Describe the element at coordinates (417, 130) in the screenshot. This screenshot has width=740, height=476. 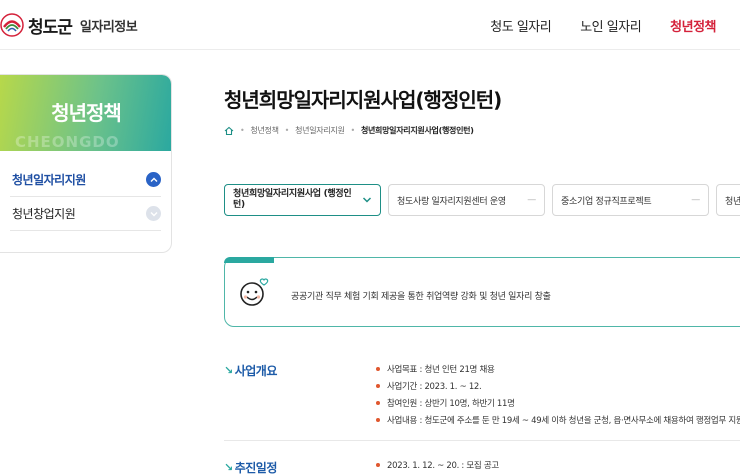
I see `breadcrumb-current: 청년희망일자리지원사업(행정인턴)` at that location.